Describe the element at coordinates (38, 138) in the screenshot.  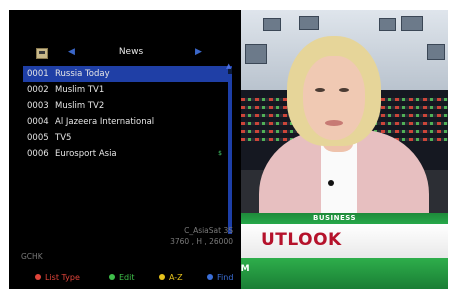
I see `channel-number: 0005` at that location.